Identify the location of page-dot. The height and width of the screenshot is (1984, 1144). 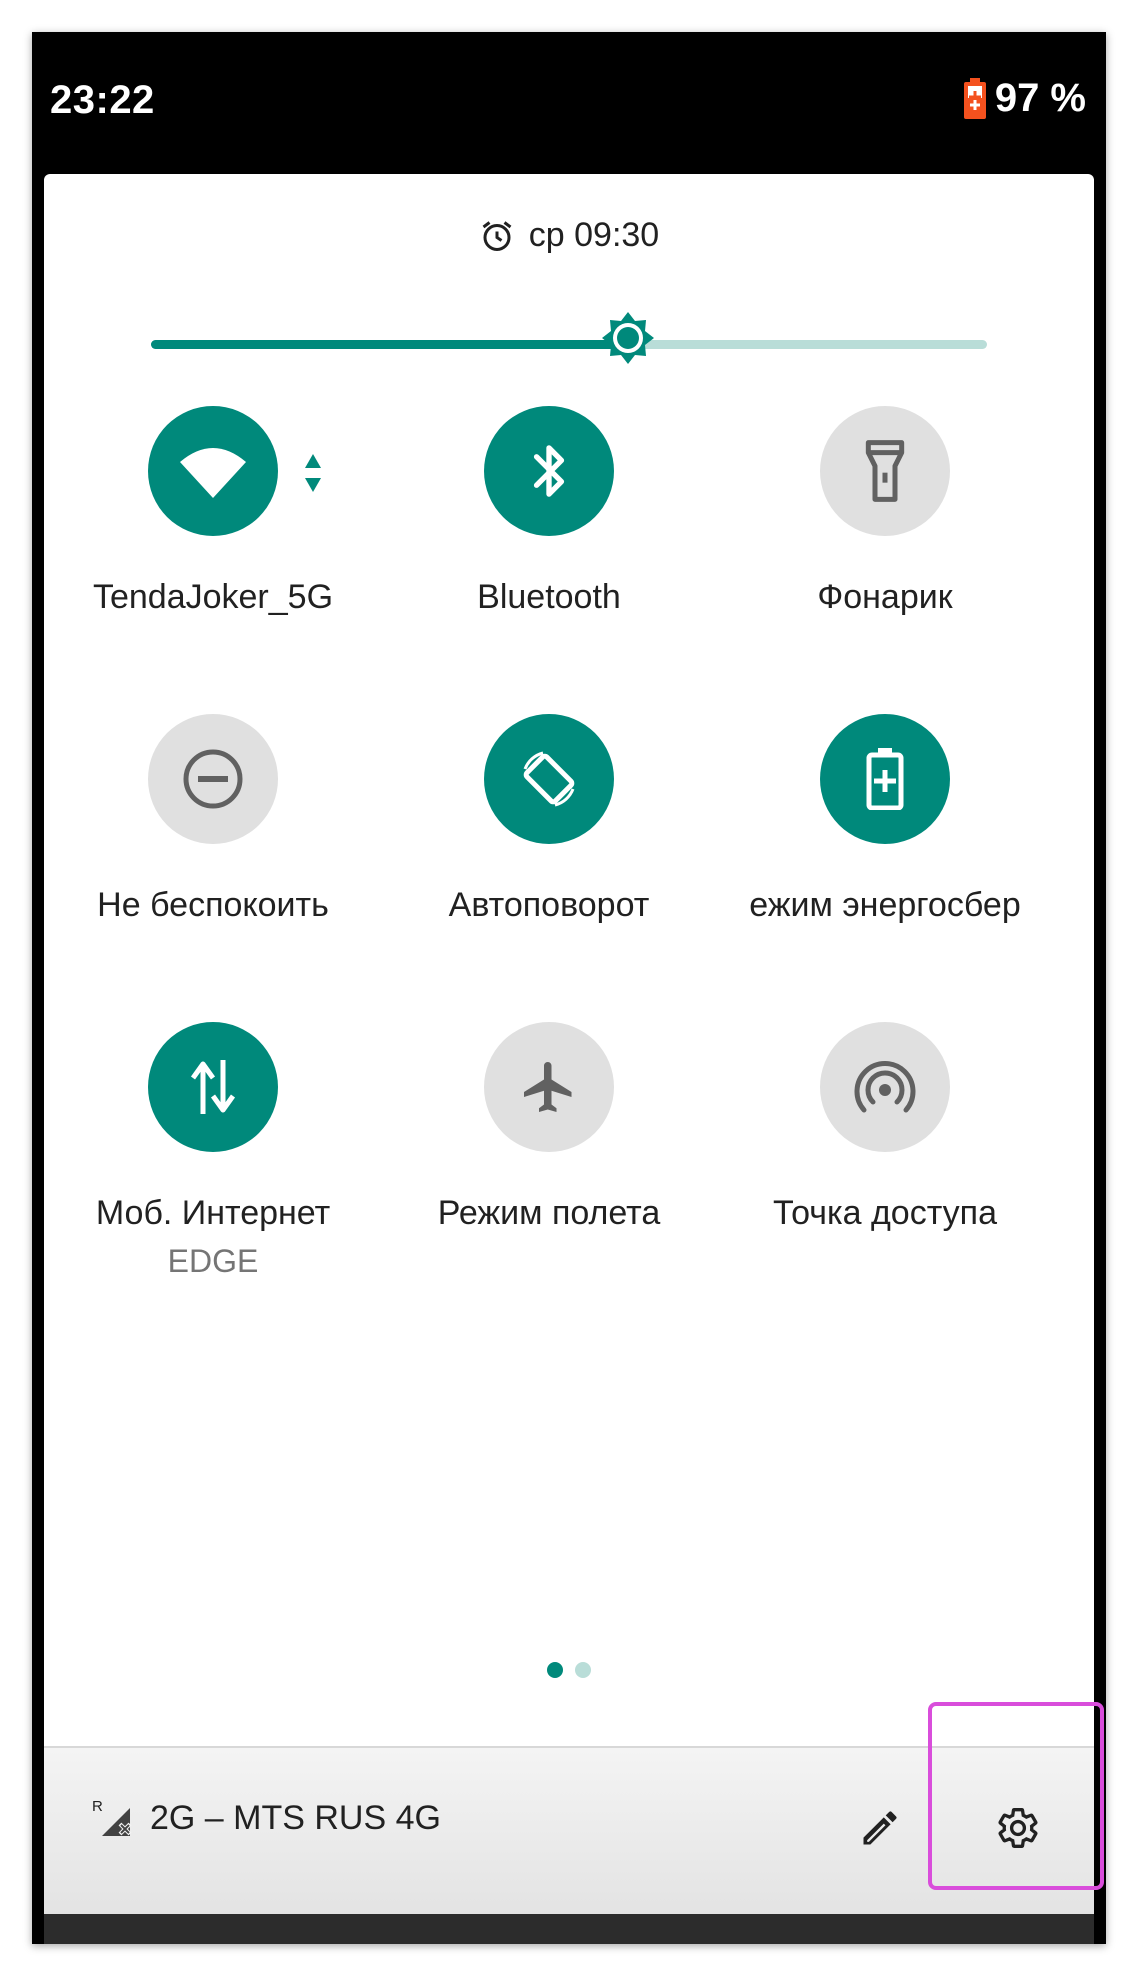
(583, 1670).